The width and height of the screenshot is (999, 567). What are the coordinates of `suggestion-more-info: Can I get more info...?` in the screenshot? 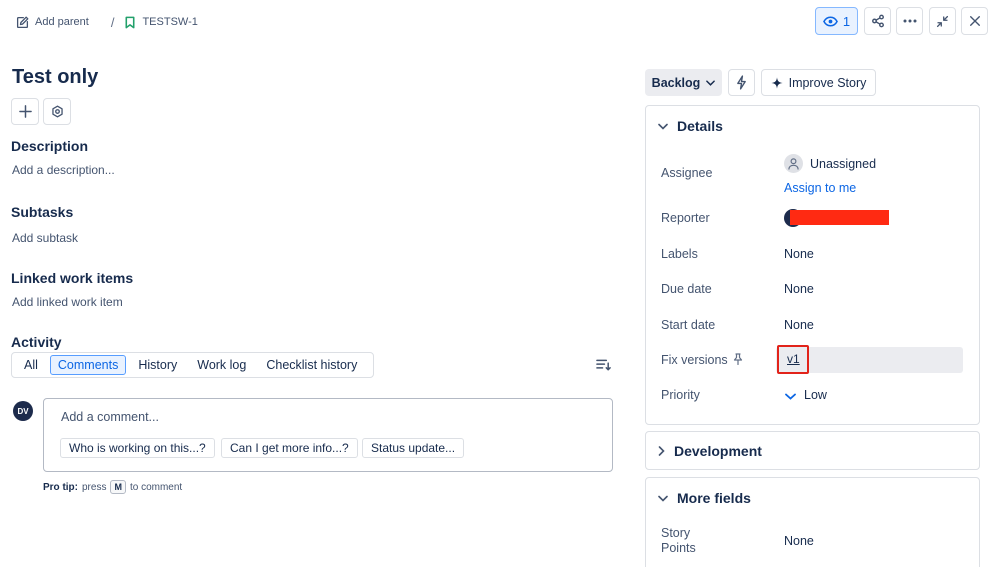 It's located at (289, 448).